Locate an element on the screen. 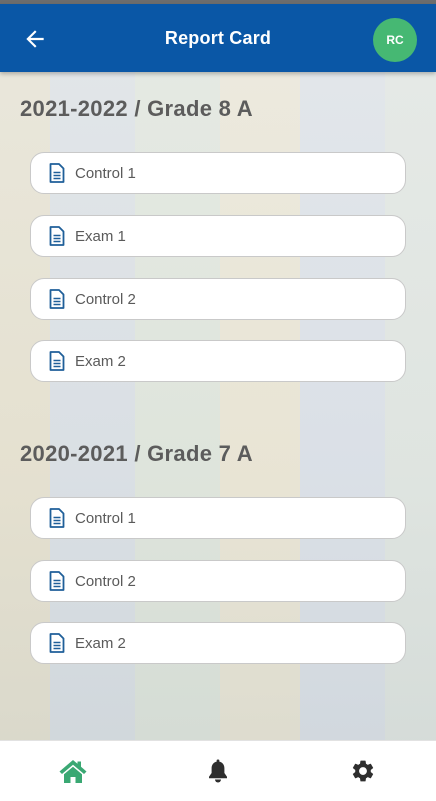  gear-icon is located at coordinates (362, 771).